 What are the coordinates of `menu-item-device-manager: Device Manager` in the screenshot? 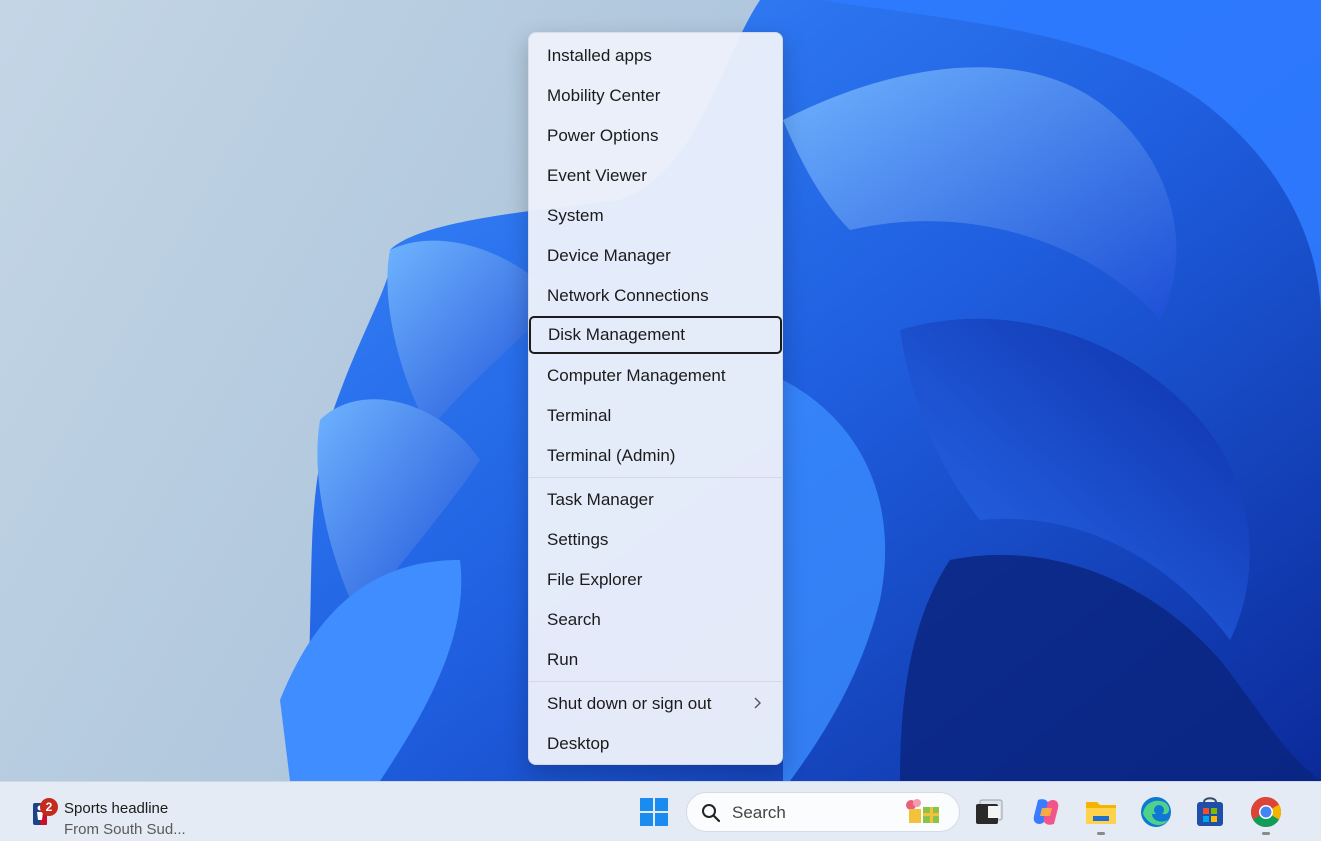 It's located at (655, 256).